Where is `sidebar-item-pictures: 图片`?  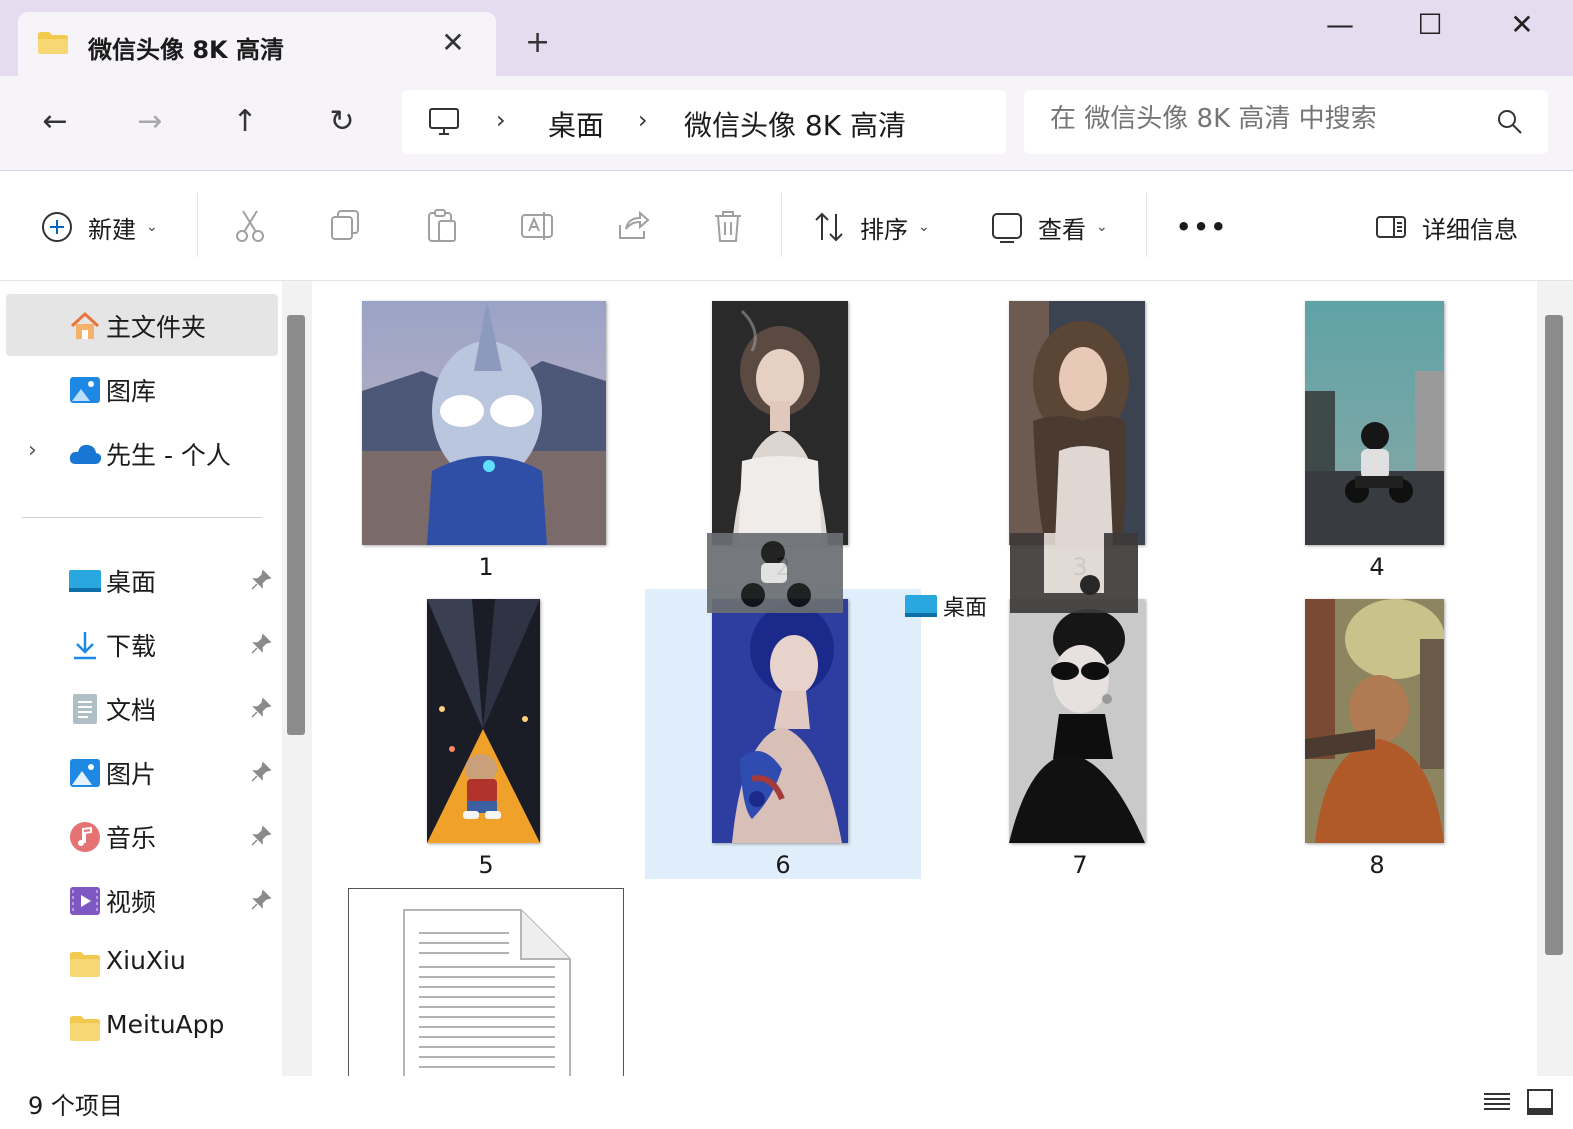 sidebar-item-pictures: 图片 is located at coordinates (142, 772).